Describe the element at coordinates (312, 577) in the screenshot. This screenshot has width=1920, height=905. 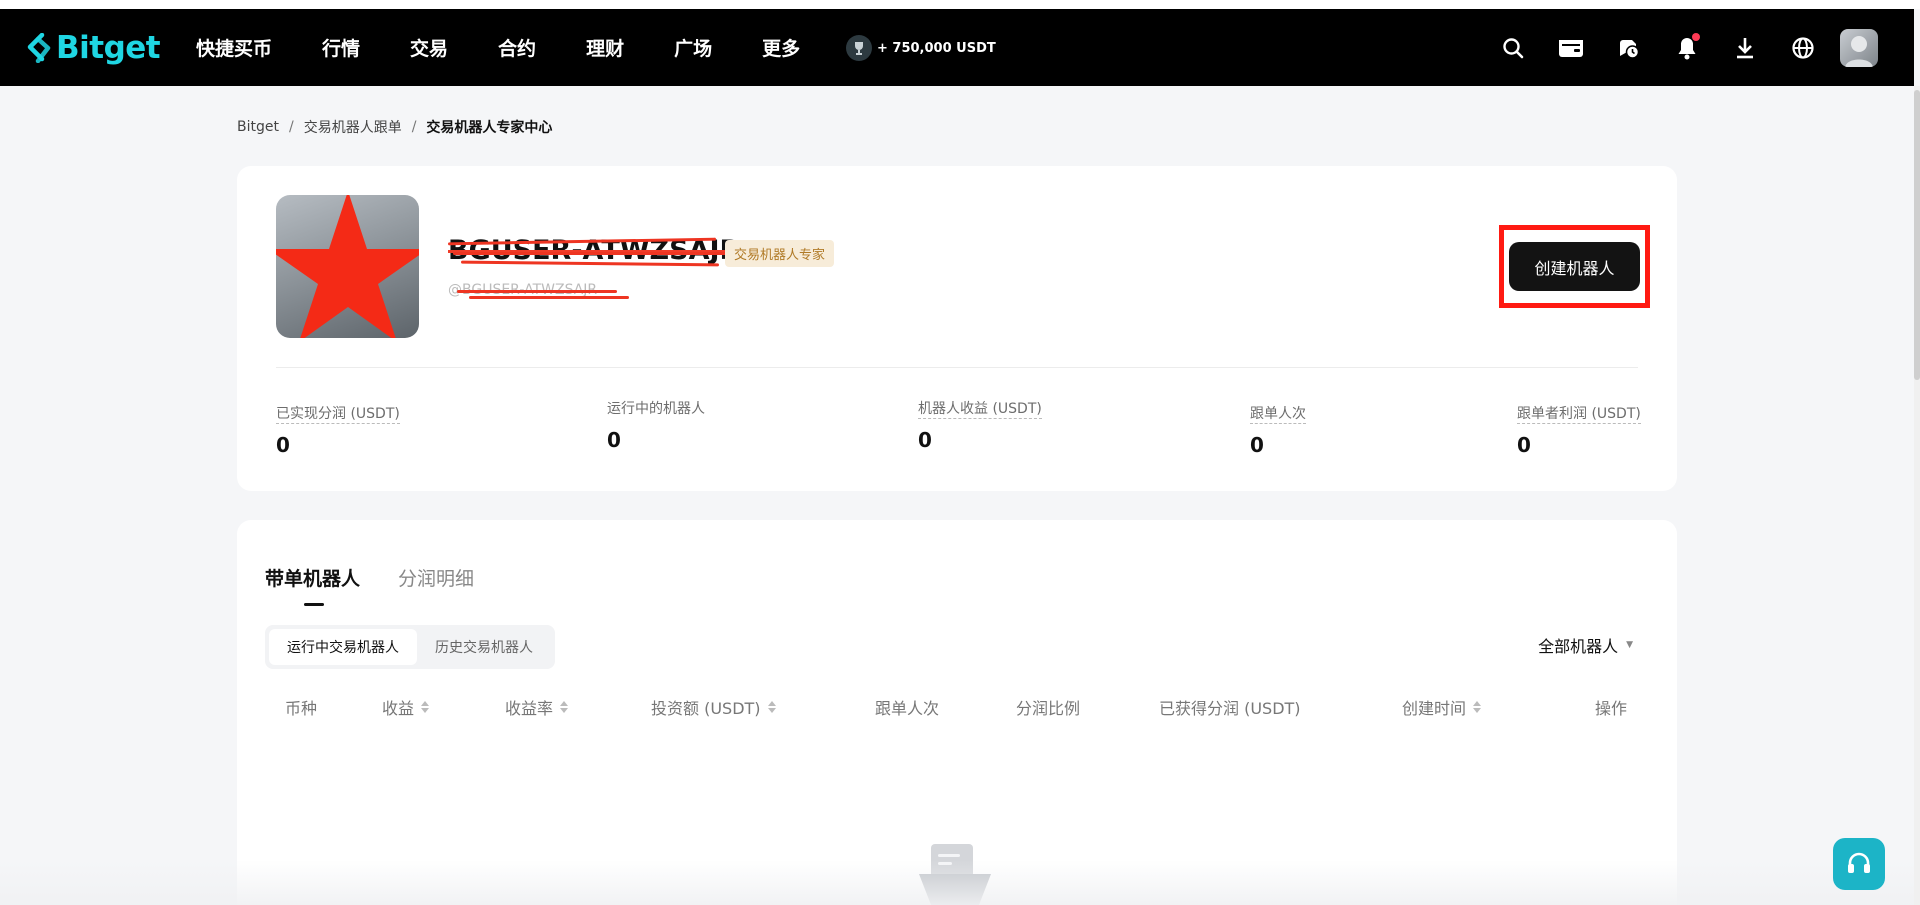
I see `tab-copy-robots: 带单机器人` at that location.